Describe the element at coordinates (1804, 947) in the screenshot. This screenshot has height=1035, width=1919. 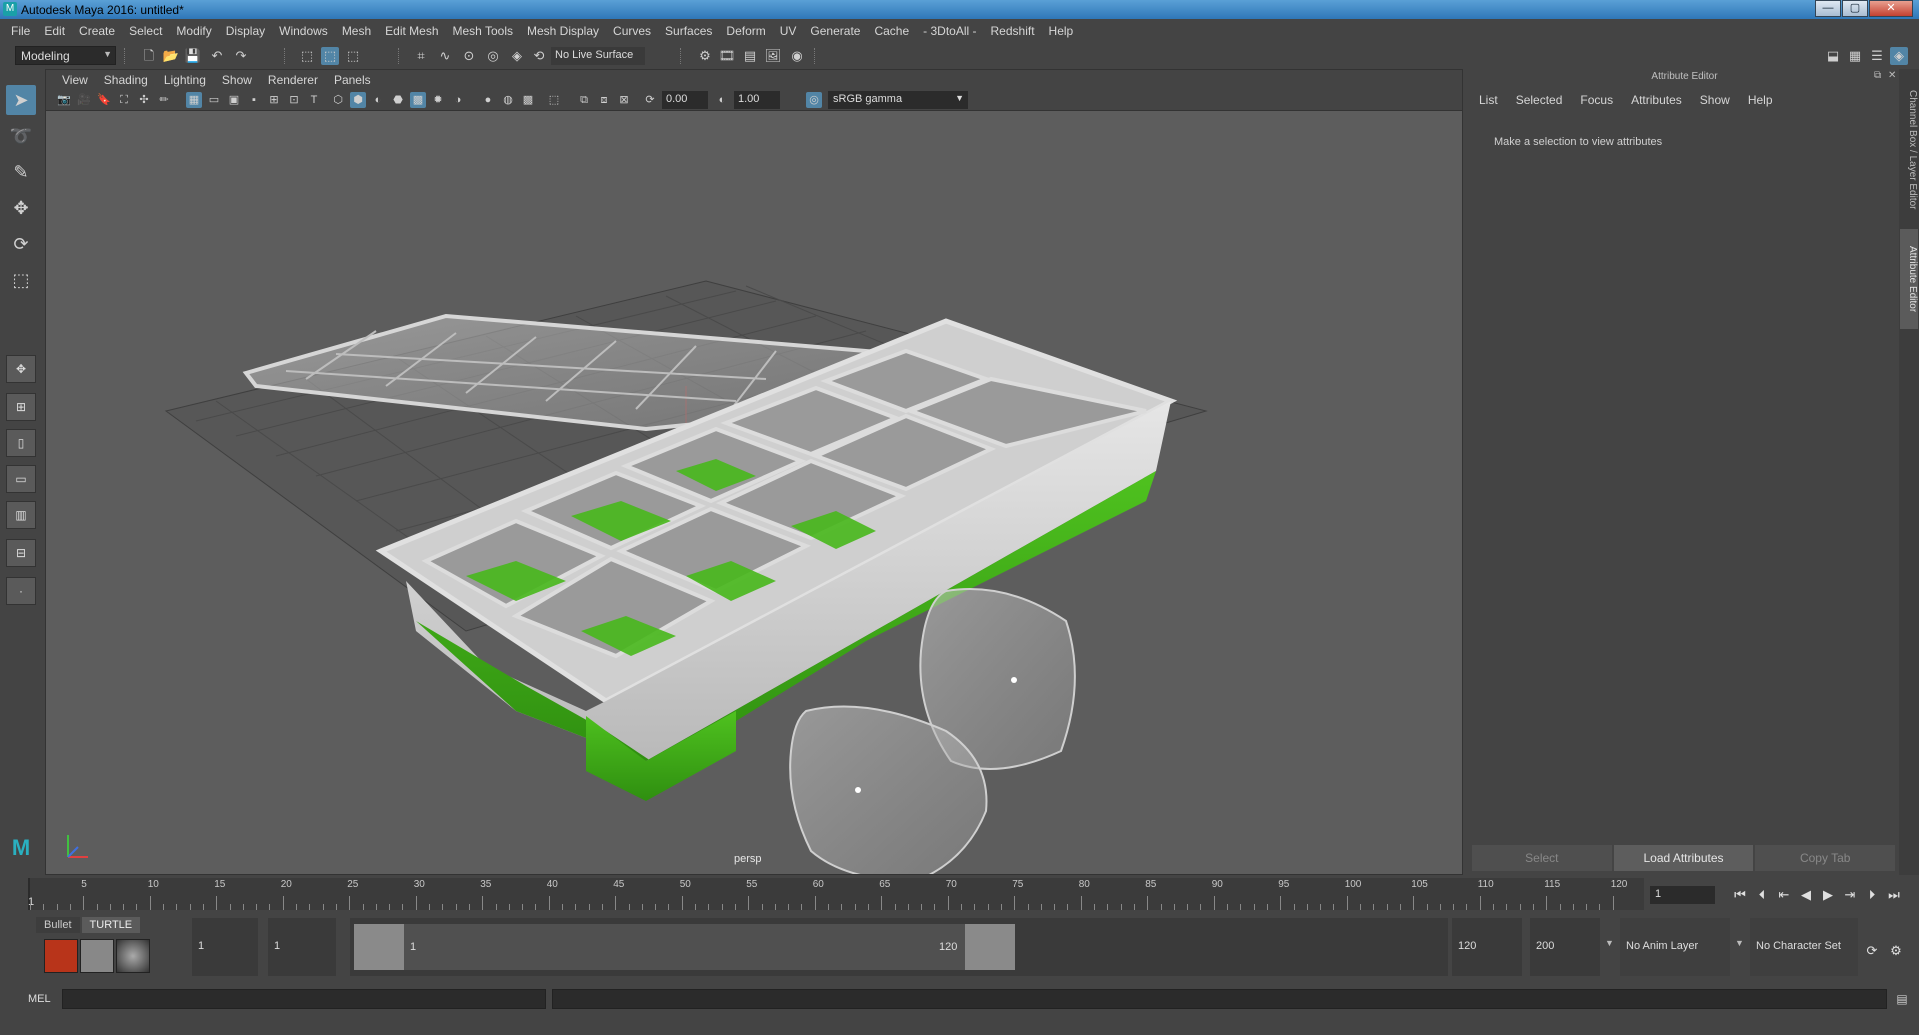
I see `character-set-dropdown: No Character Set` at that location.